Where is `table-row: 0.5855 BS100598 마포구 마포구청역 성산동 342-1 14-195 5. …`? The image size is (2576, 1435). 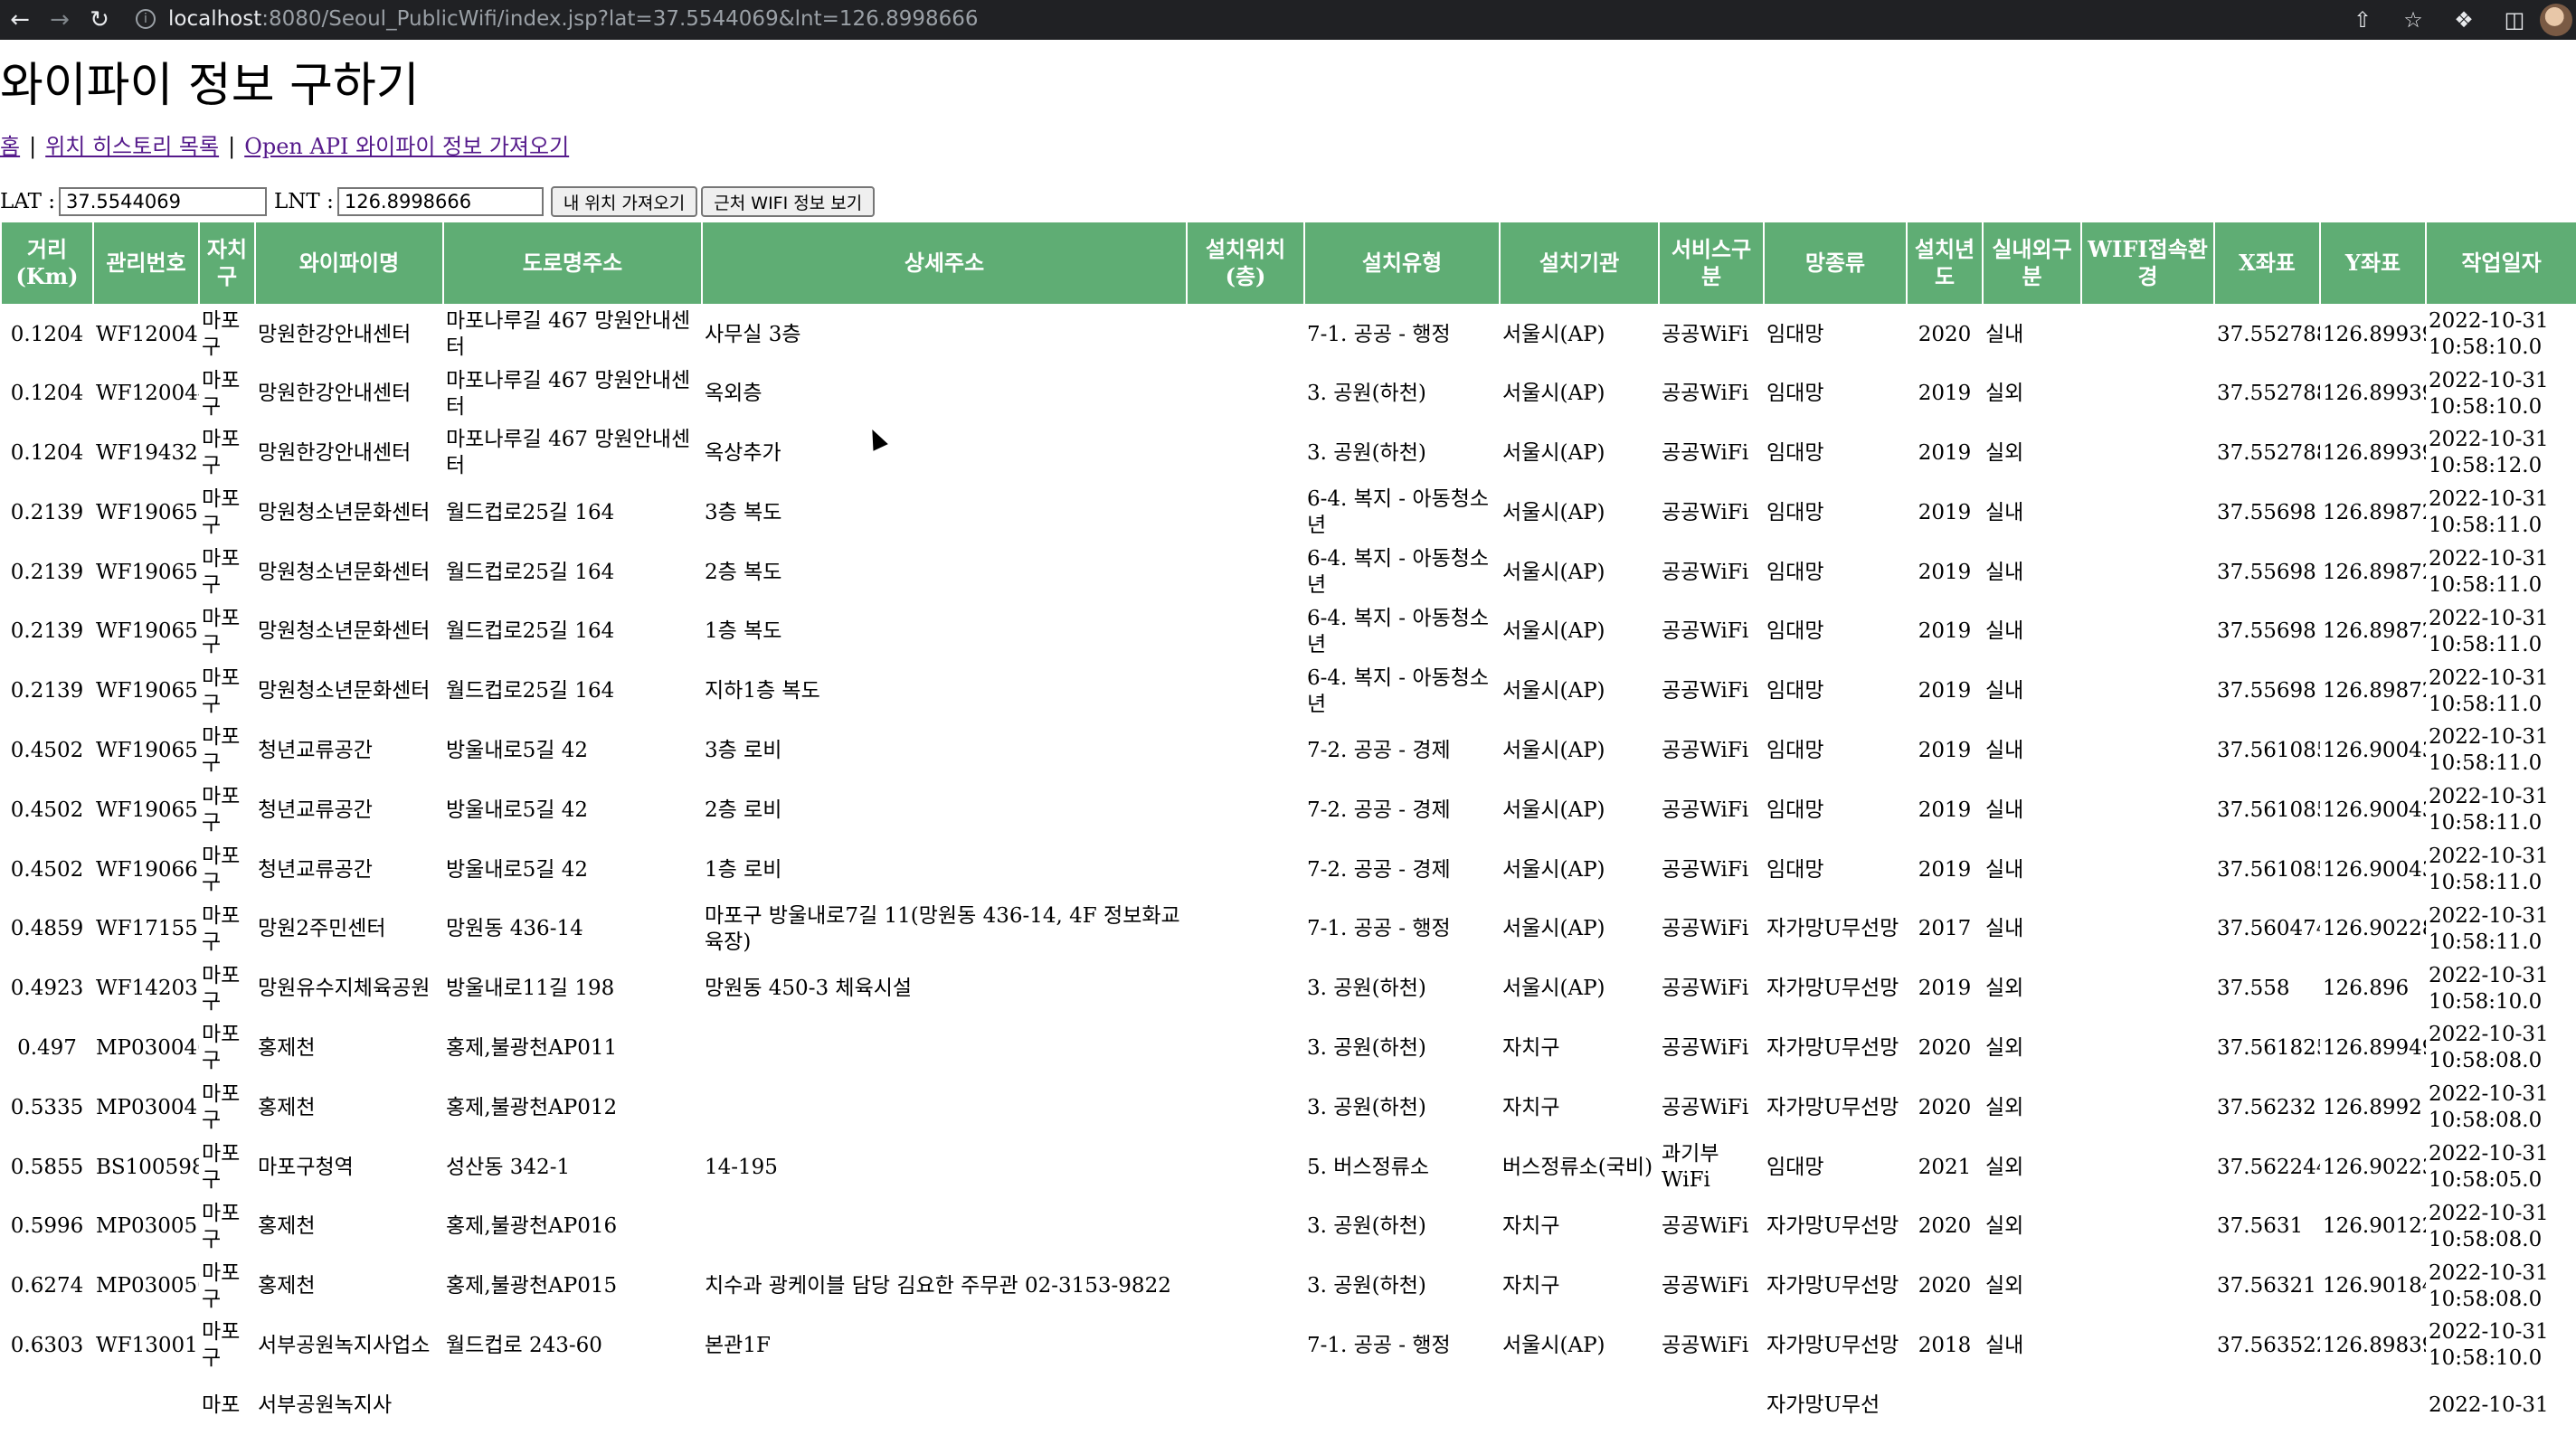 table-row: 0.5855 BS100598 마포구 마포구청역 성산동 342-1 14-195 5. … is located at coordinates (1289, 1168).